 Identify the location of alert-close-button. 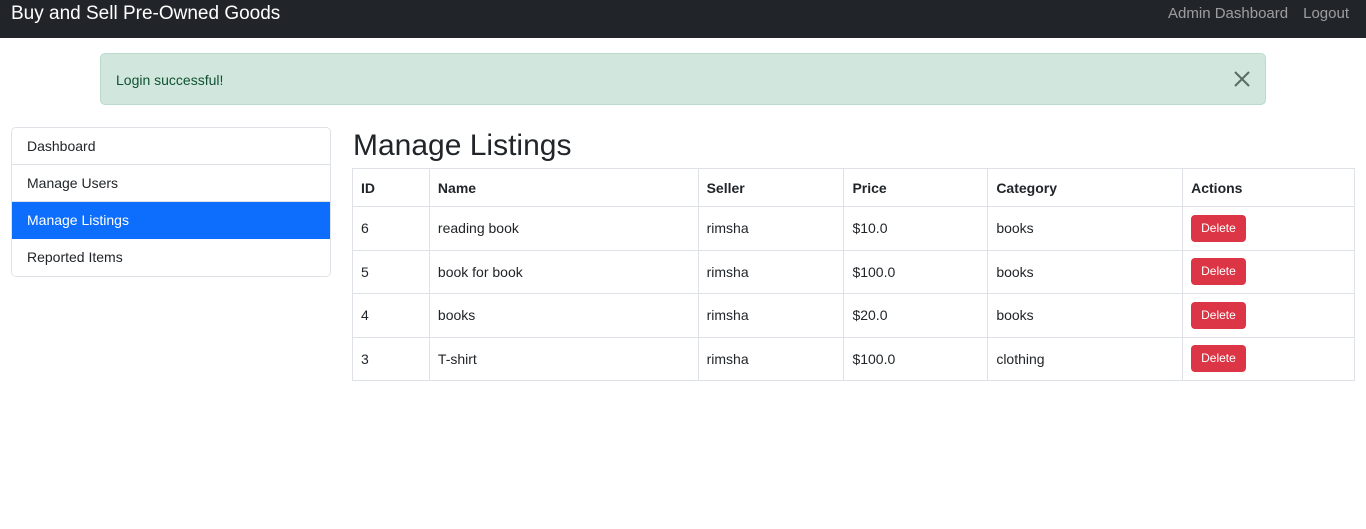
(1242, 79).